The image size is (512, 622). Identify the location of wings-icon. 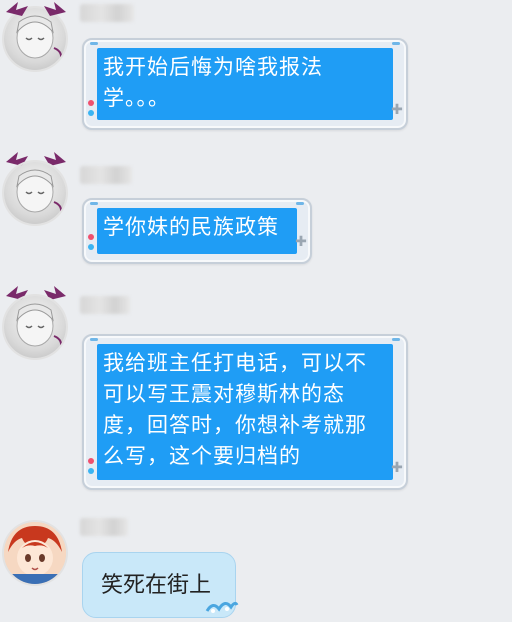
(36, 9).